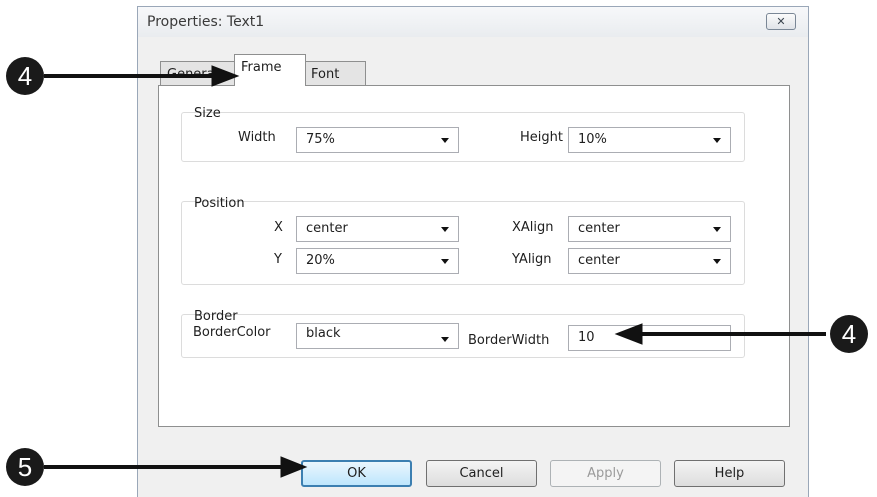 The image size is (877, 497). Describe the element at coordinates (225, 76) in the screenshot. I see `arrowhead-frame-tab` at that location.